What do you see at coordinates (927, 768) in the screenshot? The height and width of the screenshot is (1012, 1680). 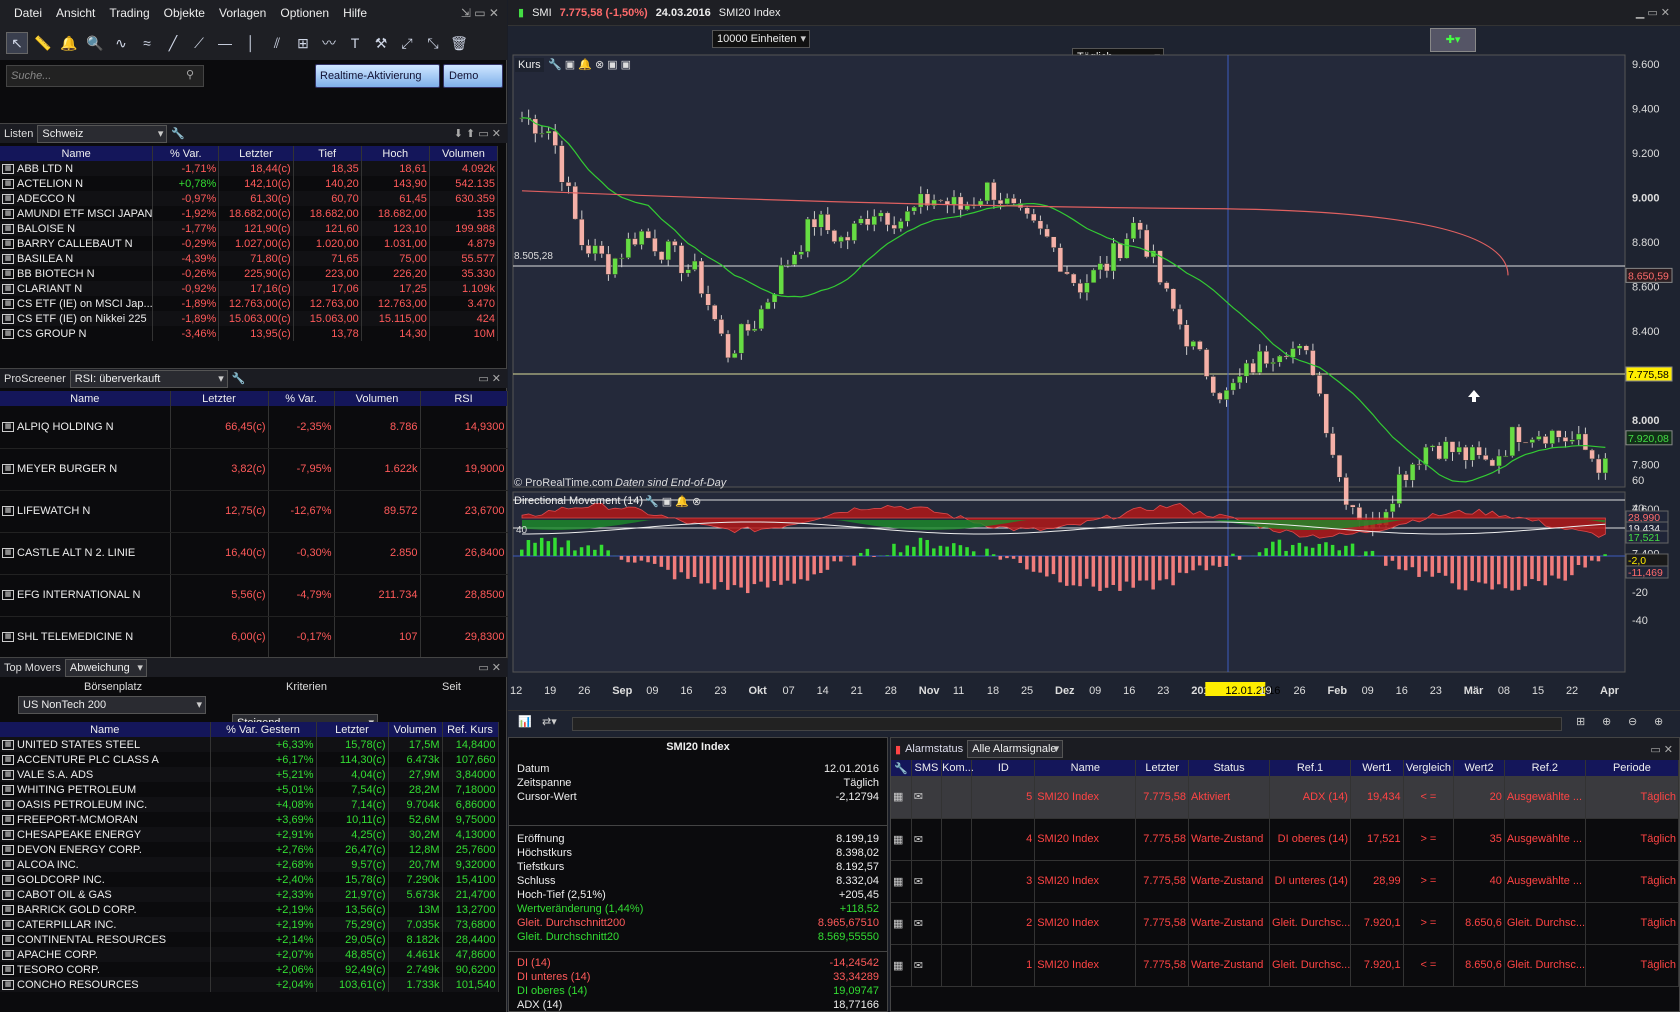 I see `col-sms: SMS` at bounding box center [927, 768].